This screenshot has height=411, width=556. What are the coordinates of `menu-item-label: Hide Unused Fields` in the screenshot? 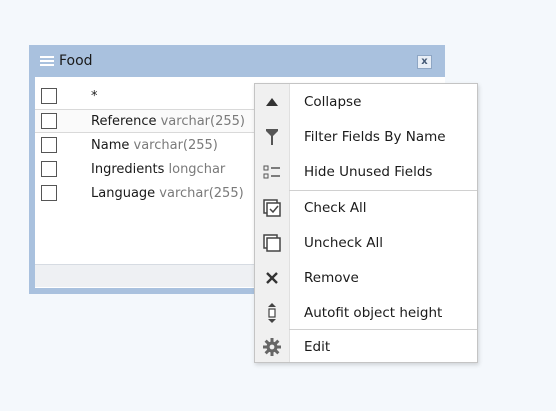 It's located at (368, 171).